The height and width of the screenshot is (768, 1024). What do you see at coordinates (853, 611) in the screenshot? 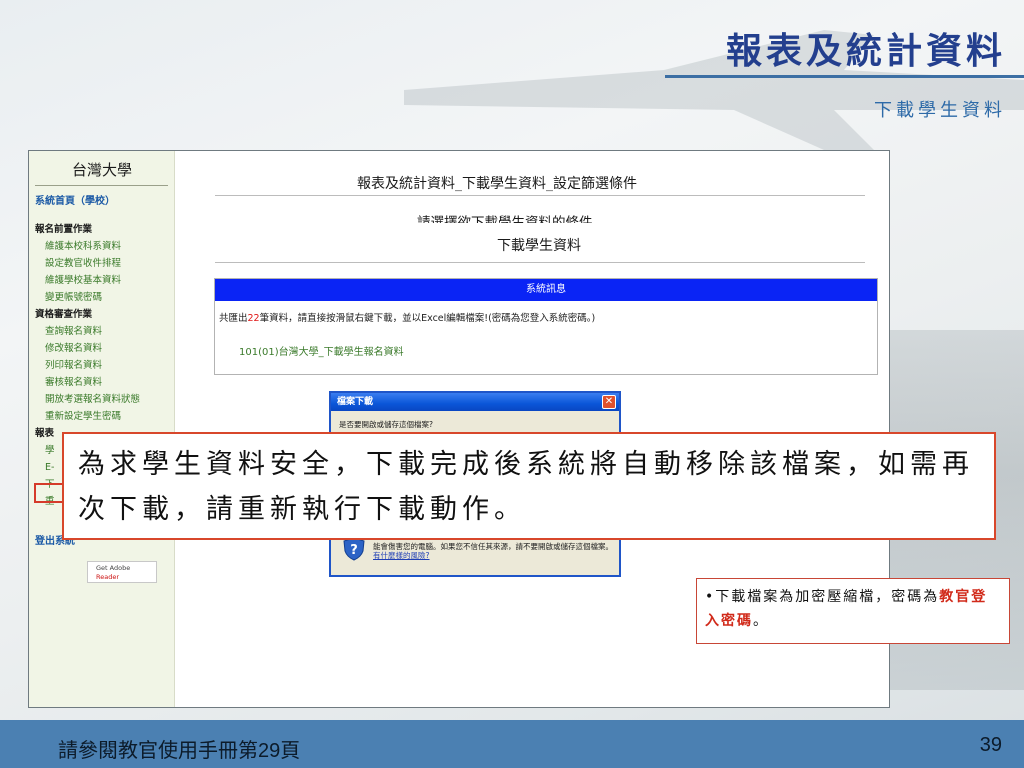
I see `password-note: •下載檔案為加密壓縮檔，密碼為教官登入密碼。` at bounding box center [853, 611].